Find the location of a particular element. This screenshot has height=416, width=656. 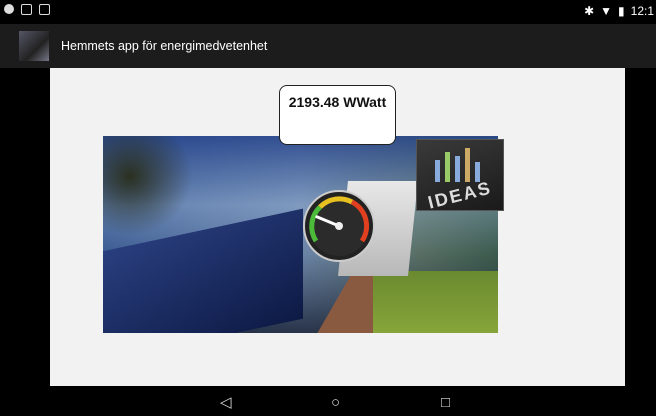

battery-icon: ▮ is located at coordinates (621, 11).